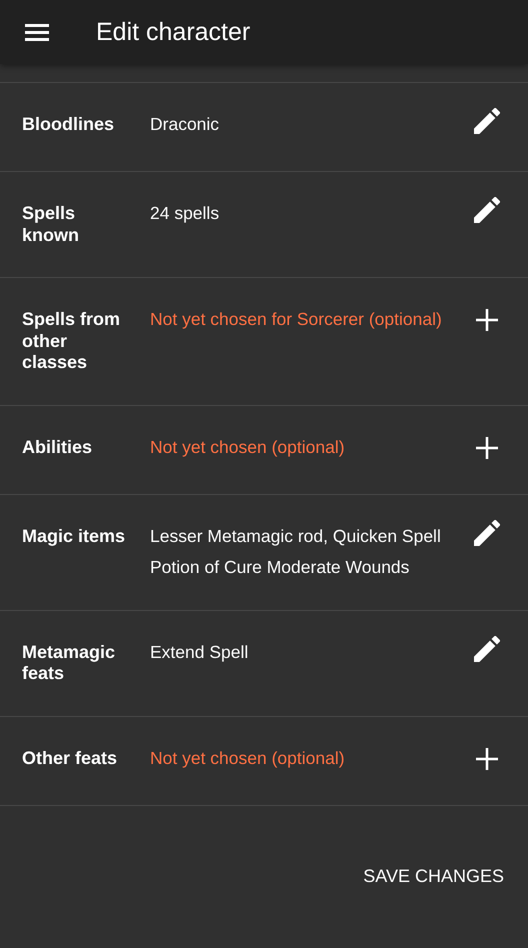  Describe the element at coordinates (72, 341) in the screenshot. I see `field-label: Spells from other classes` at that location.